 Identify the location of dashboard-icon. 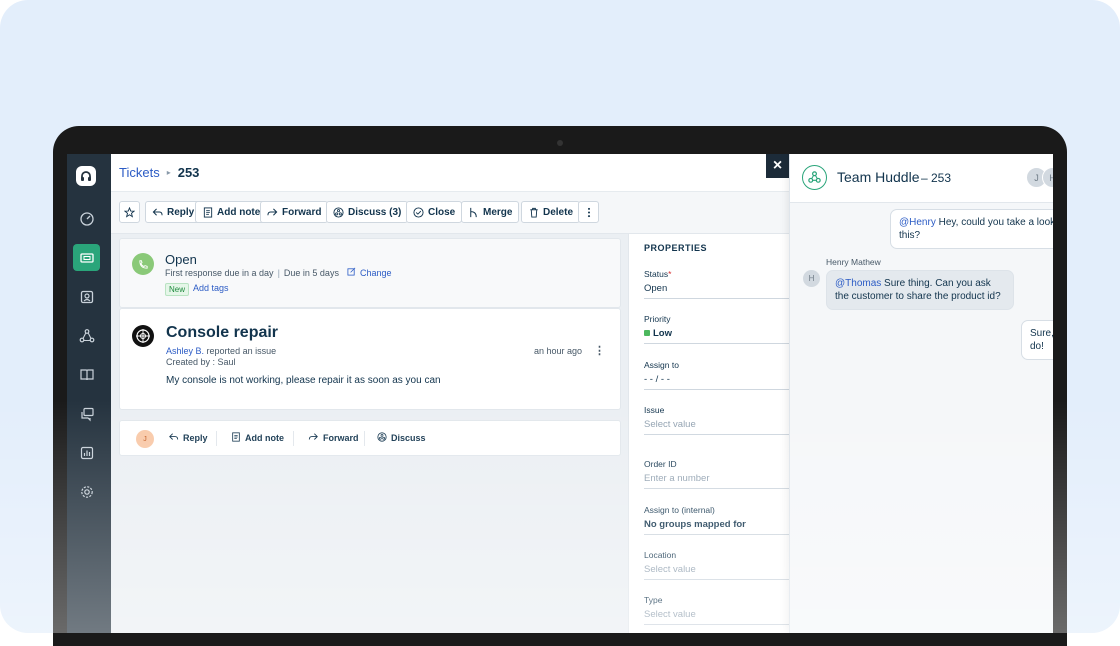
(86, 218).